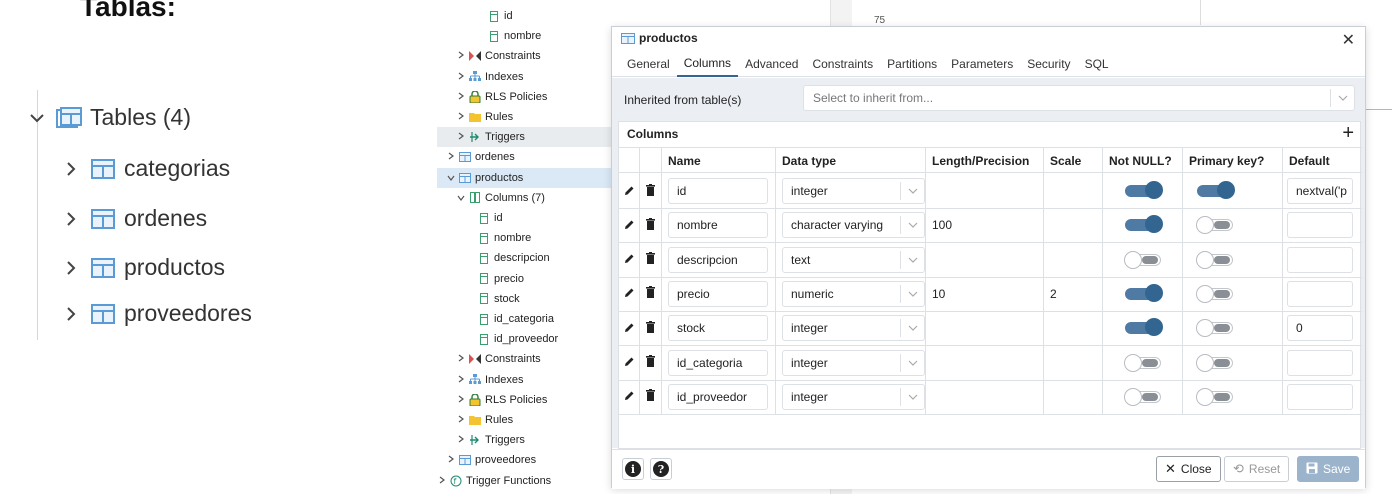 The image size is (1392, 494). Describe the element at coordinates (718, 225) in the screenshot. I see `column-name-input: nombre` at that location.